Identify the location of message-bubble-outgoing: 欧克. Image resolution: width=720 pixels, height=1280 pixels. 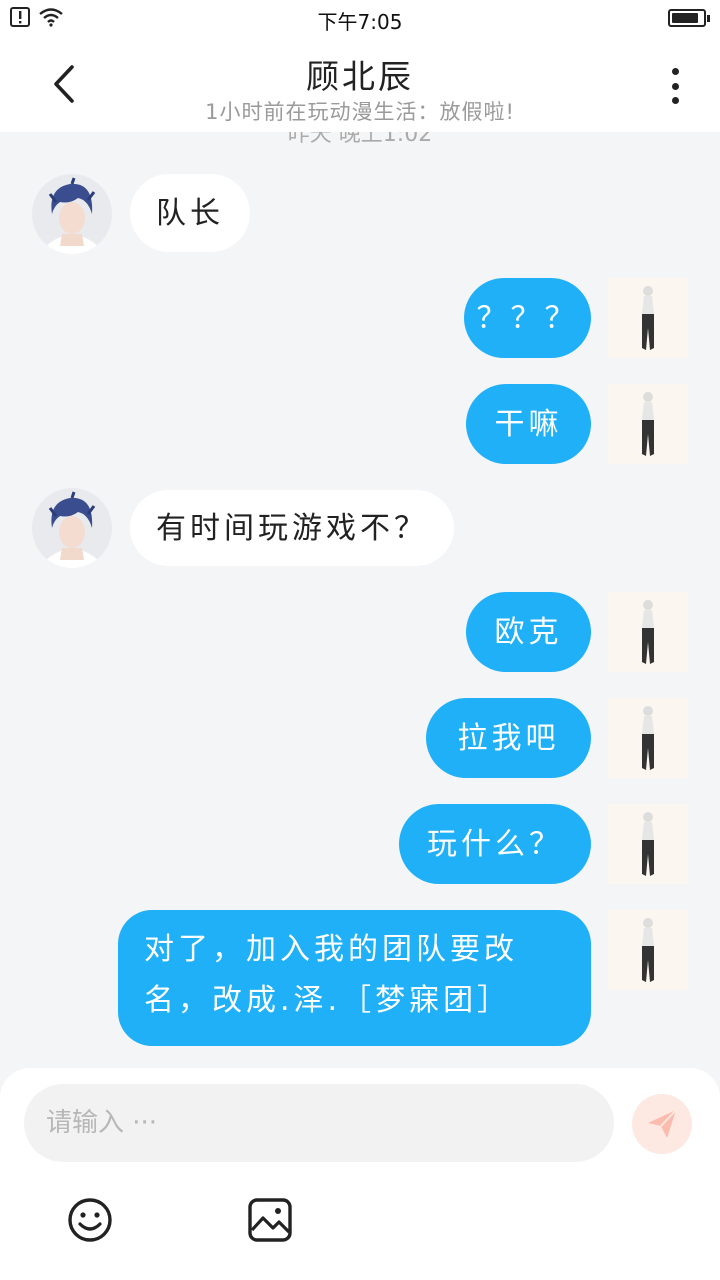
(528, 632).